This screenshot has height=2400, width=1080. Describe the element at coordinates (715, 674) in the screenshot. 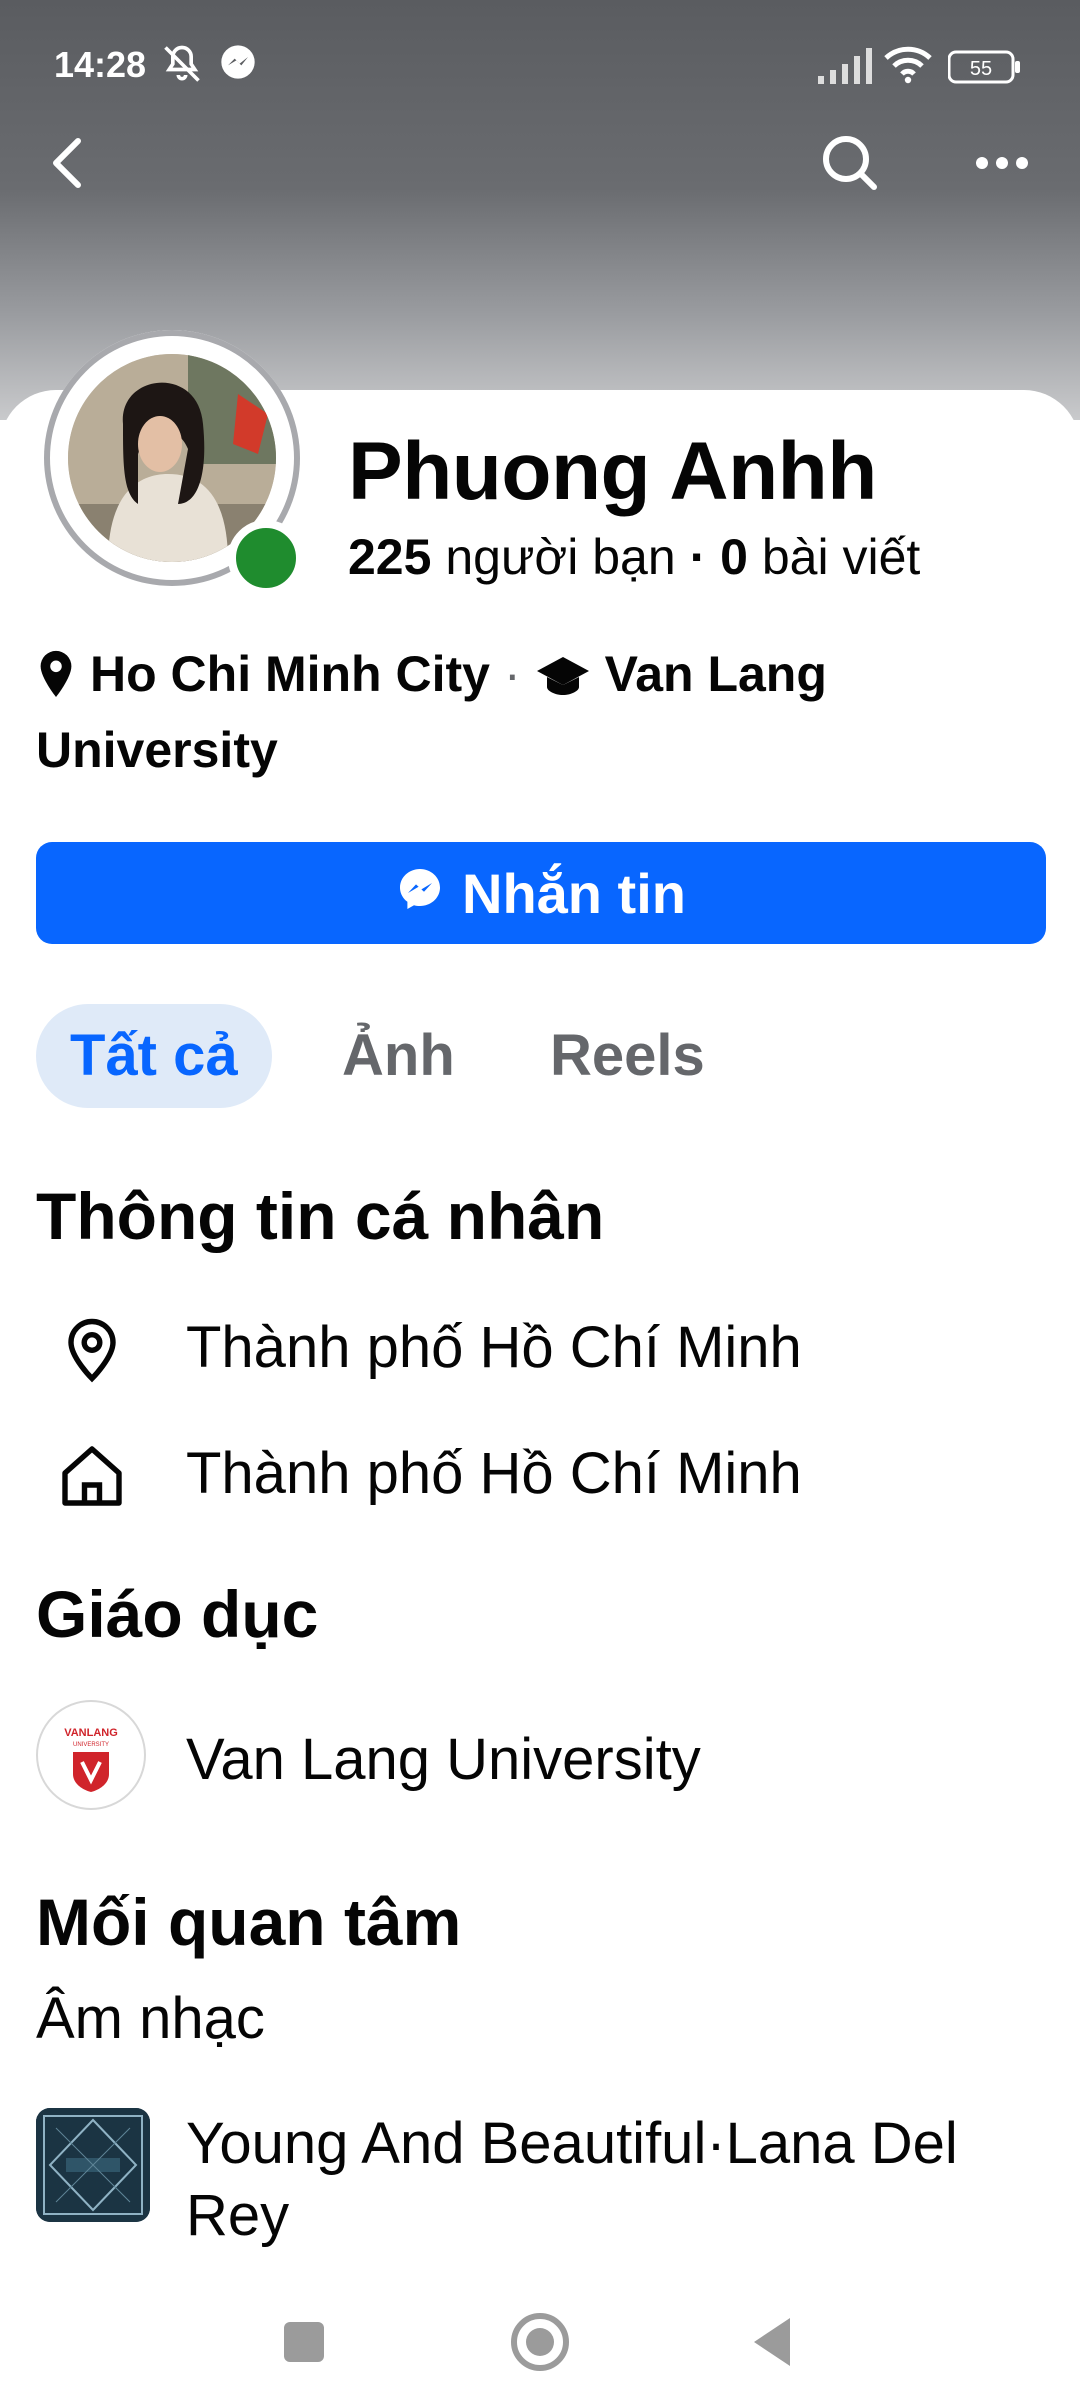

I see `intro-school-line1: Van Lang` at that location.